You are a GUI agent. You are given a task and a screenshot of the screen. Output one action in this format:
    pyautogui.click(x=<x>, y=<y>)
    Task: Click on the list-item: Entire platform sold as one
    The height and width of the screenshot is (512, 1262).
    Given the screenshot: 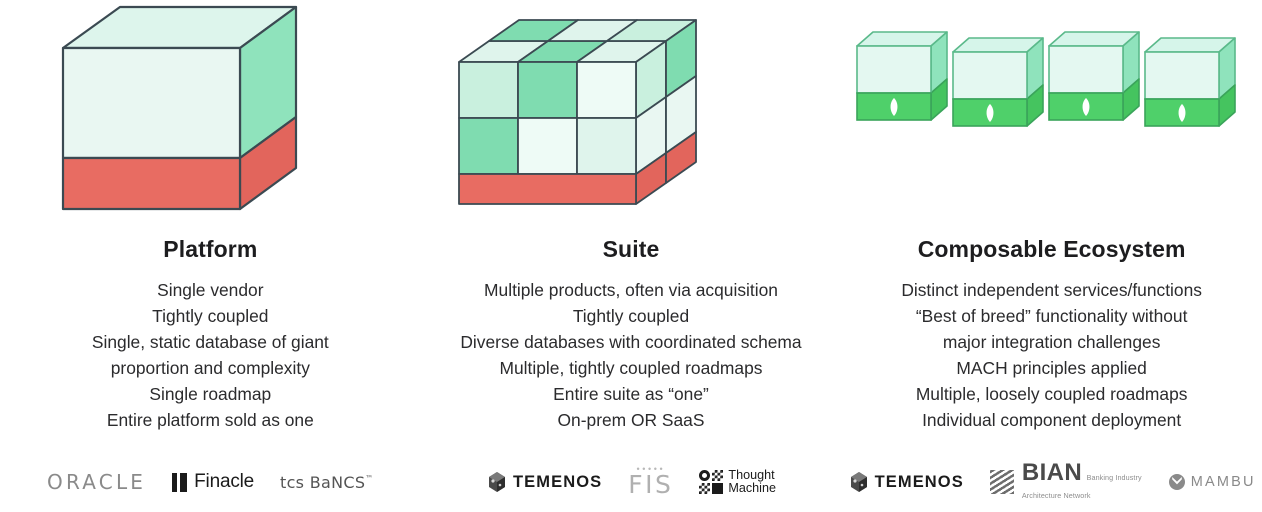 What is the action you would take?
    pyautogui.click(x=210, y=420)
    